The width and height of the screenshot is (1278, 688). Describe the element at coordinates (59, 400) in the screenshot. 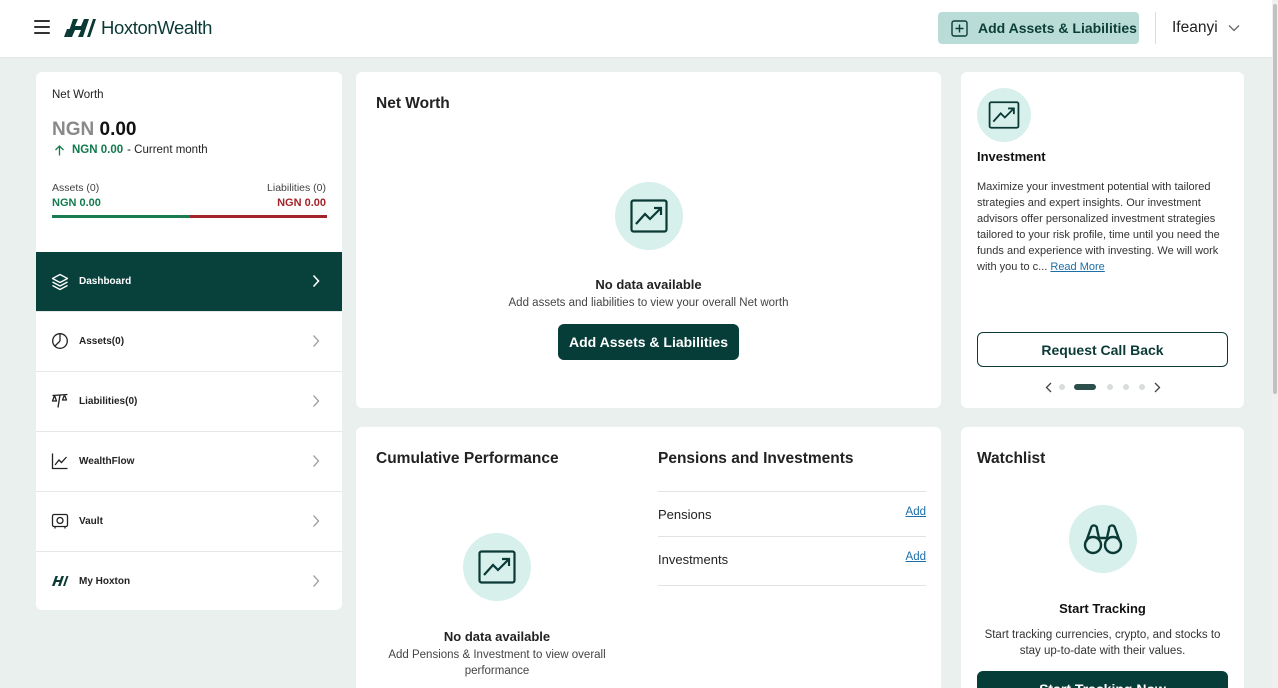

I see `scale-icon` at that location.